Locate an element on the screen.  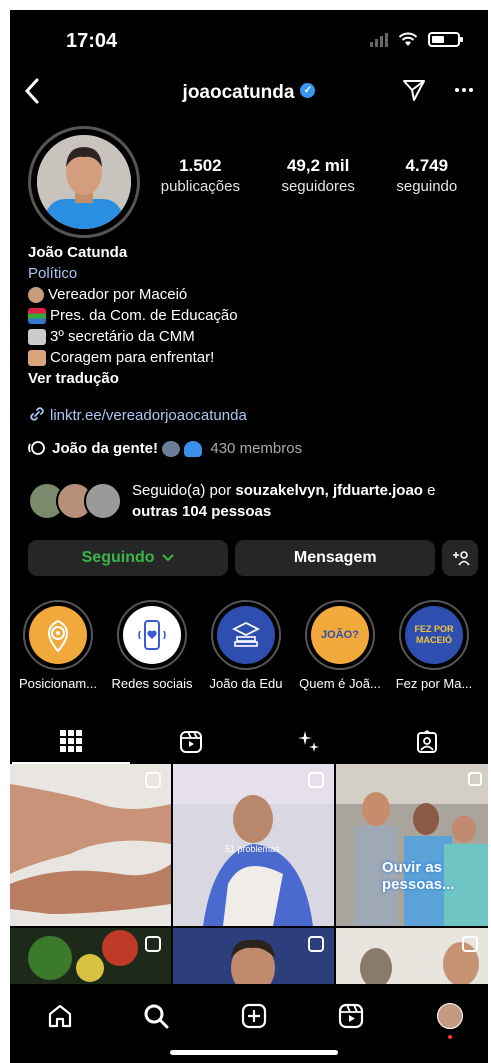
tab-tagged is located at coordinates (427, 742).